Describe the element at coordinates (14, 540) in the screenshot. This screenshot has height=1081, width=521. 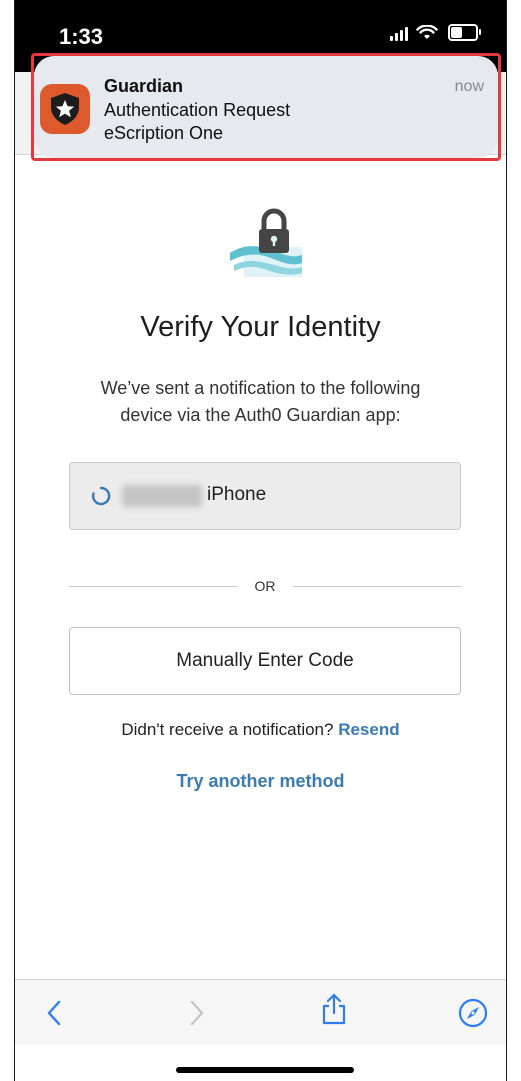
I see `device-frame-left` at that location.